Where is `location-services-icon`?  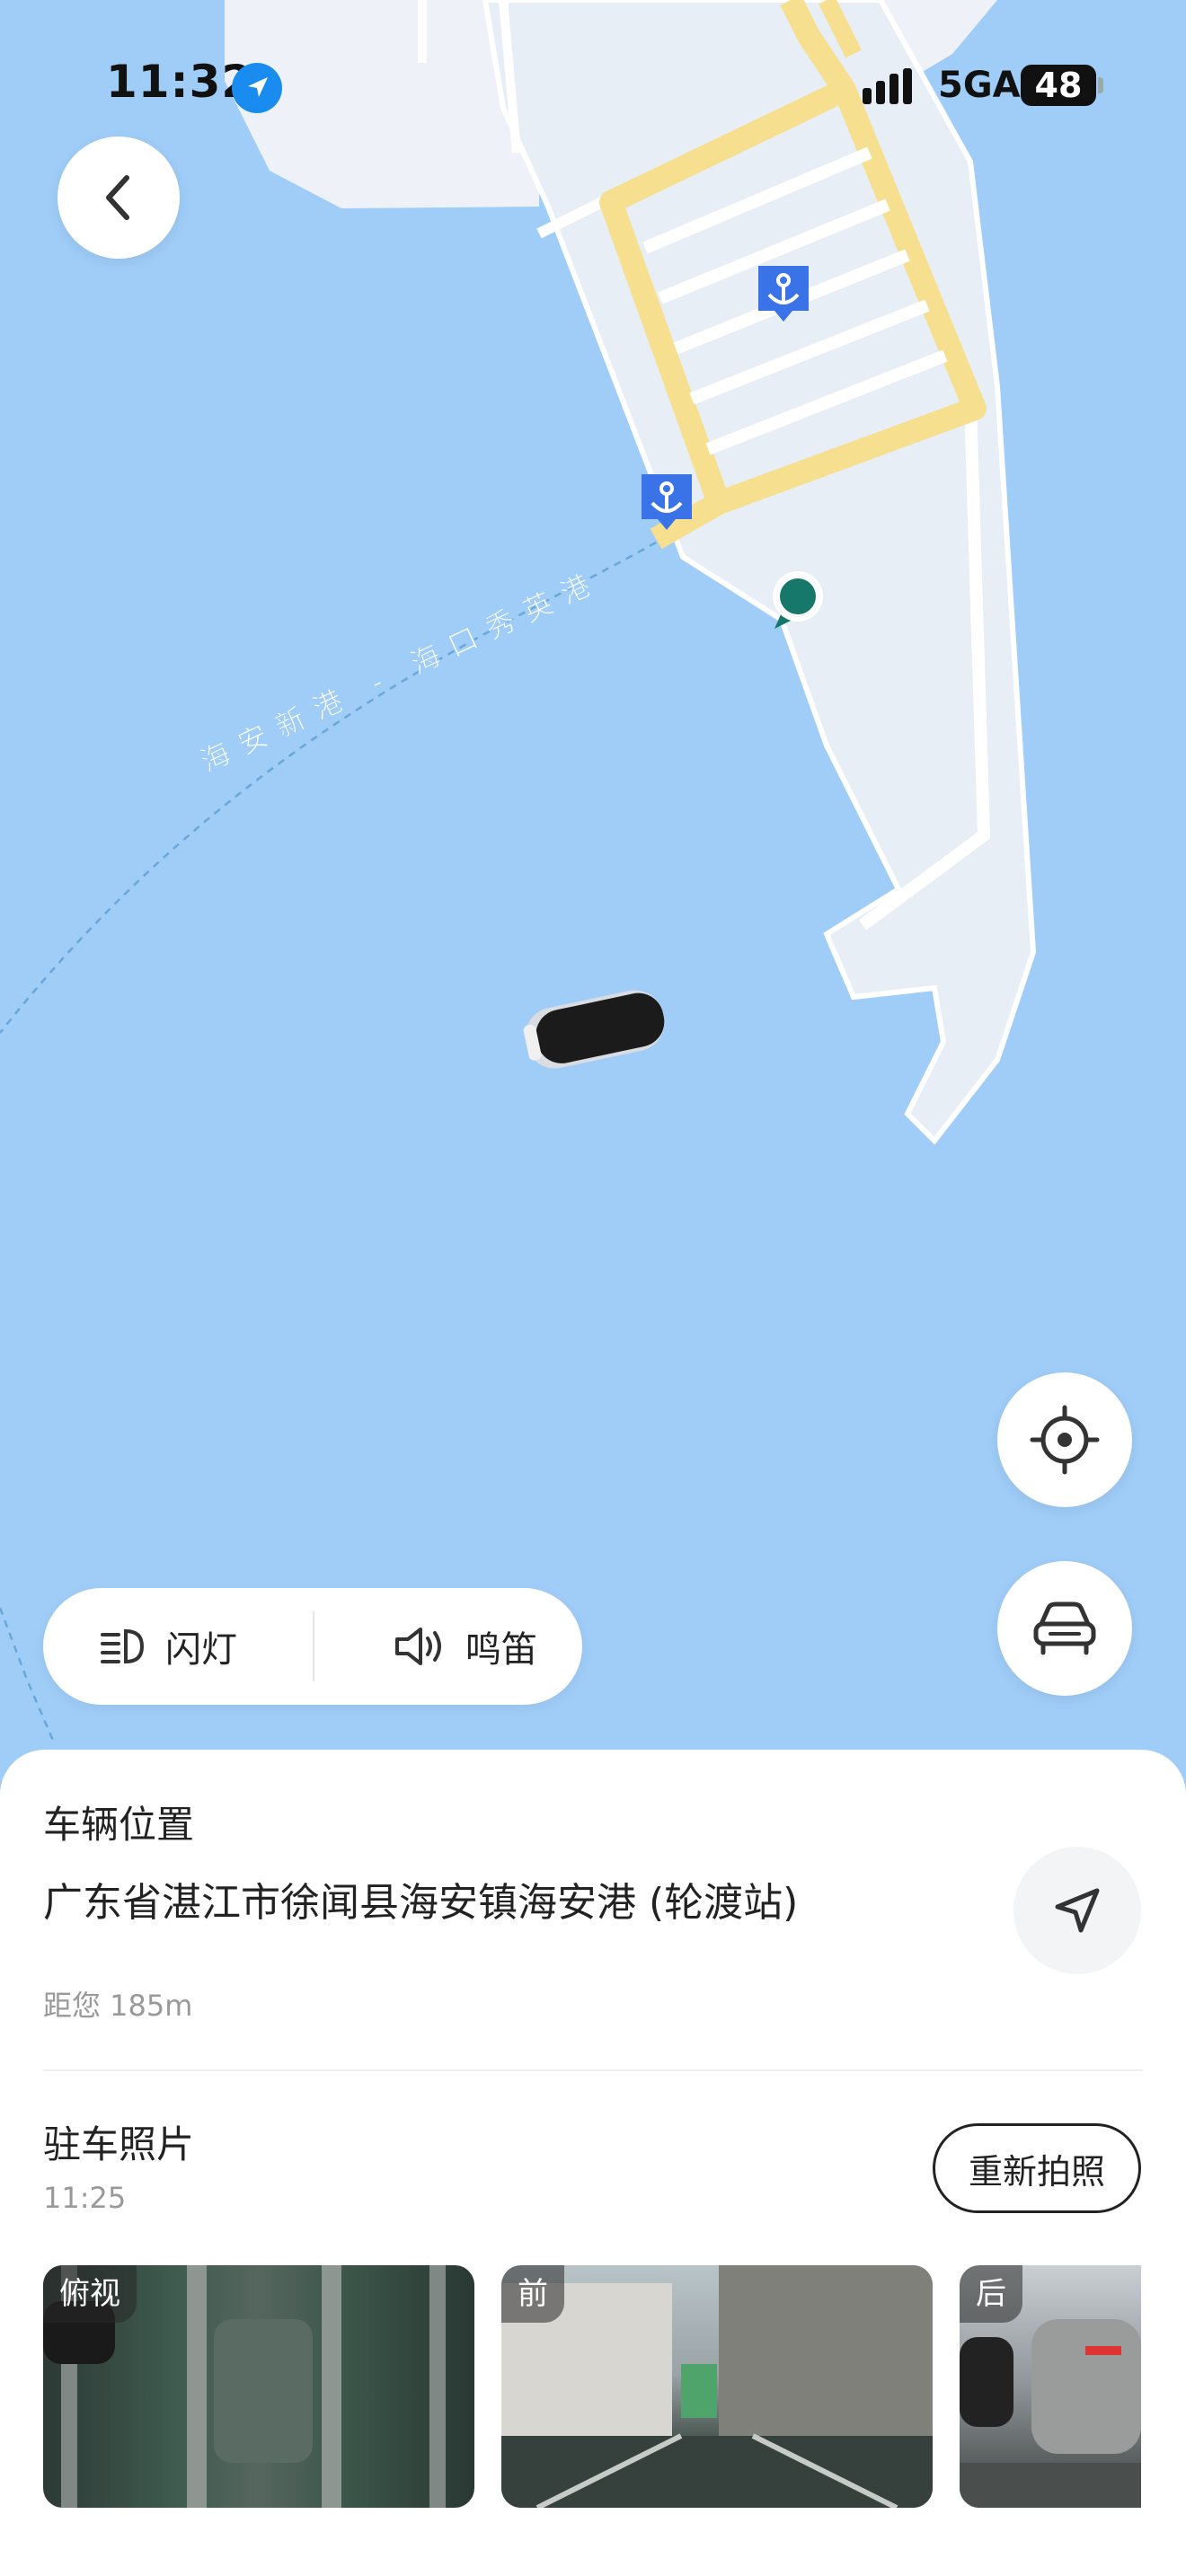
location-services-icon is located at coordinates (257, 88).